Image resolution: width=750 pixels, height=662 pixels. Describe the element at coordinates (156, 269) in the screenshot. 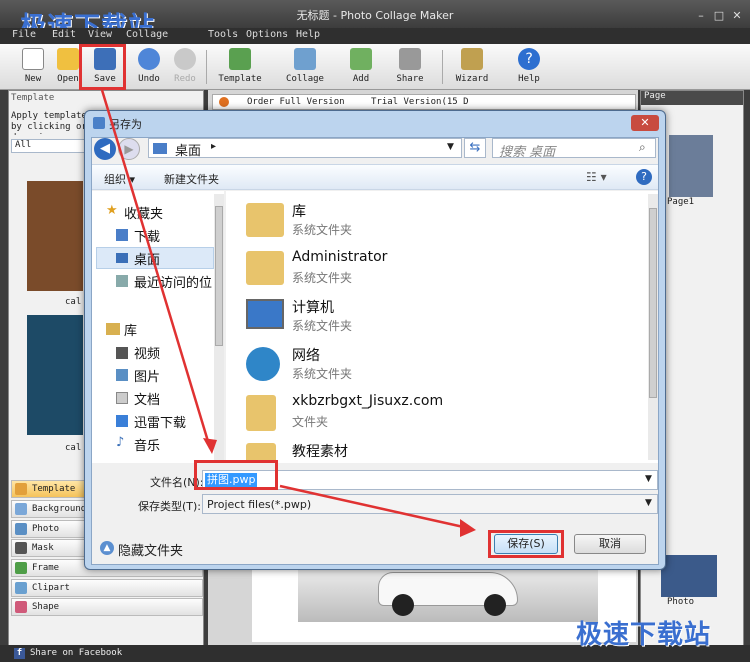

I see `arrow-save-to-filename` at that location.